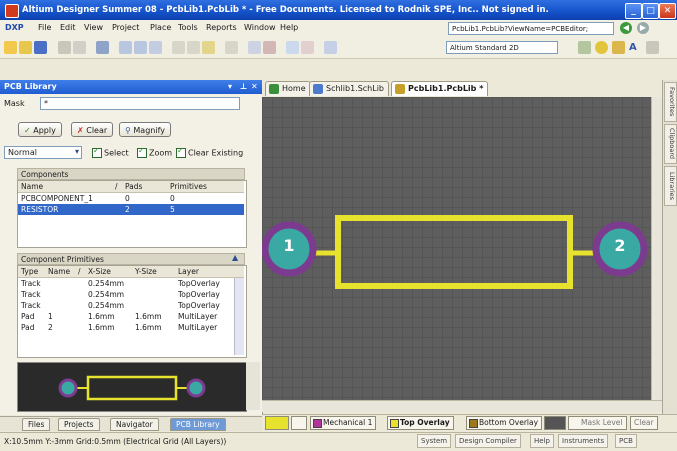 The image size is (677, 451). I want to click on move-icon, so click(254, 47).